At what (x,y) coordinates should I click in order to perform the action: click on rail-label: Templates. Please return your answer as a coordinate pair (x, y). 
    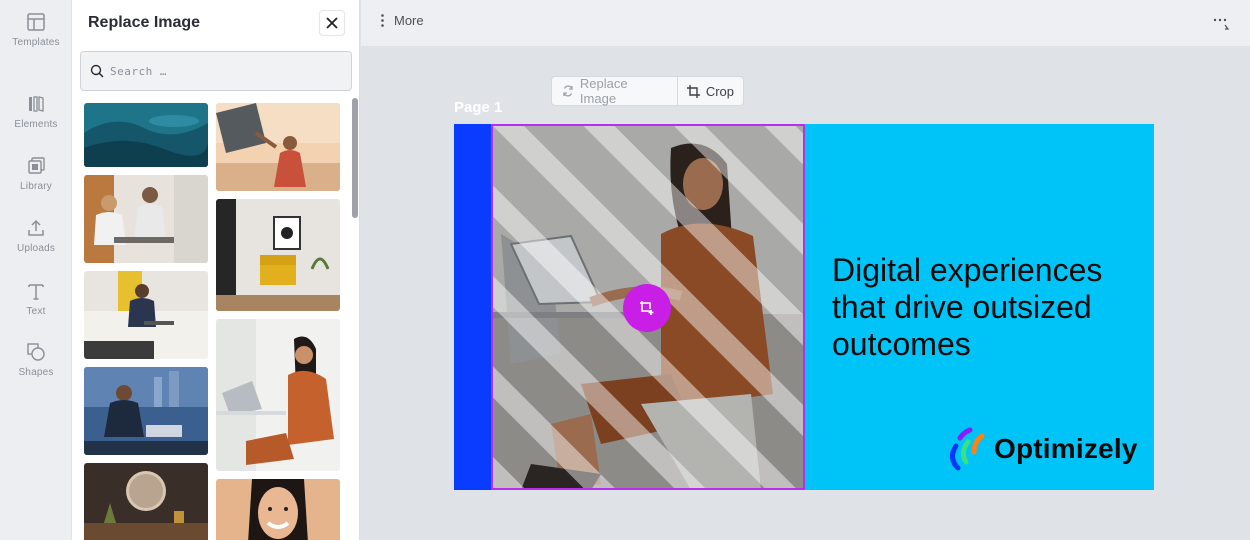
    Looking at the image, I should click on (36, 42).